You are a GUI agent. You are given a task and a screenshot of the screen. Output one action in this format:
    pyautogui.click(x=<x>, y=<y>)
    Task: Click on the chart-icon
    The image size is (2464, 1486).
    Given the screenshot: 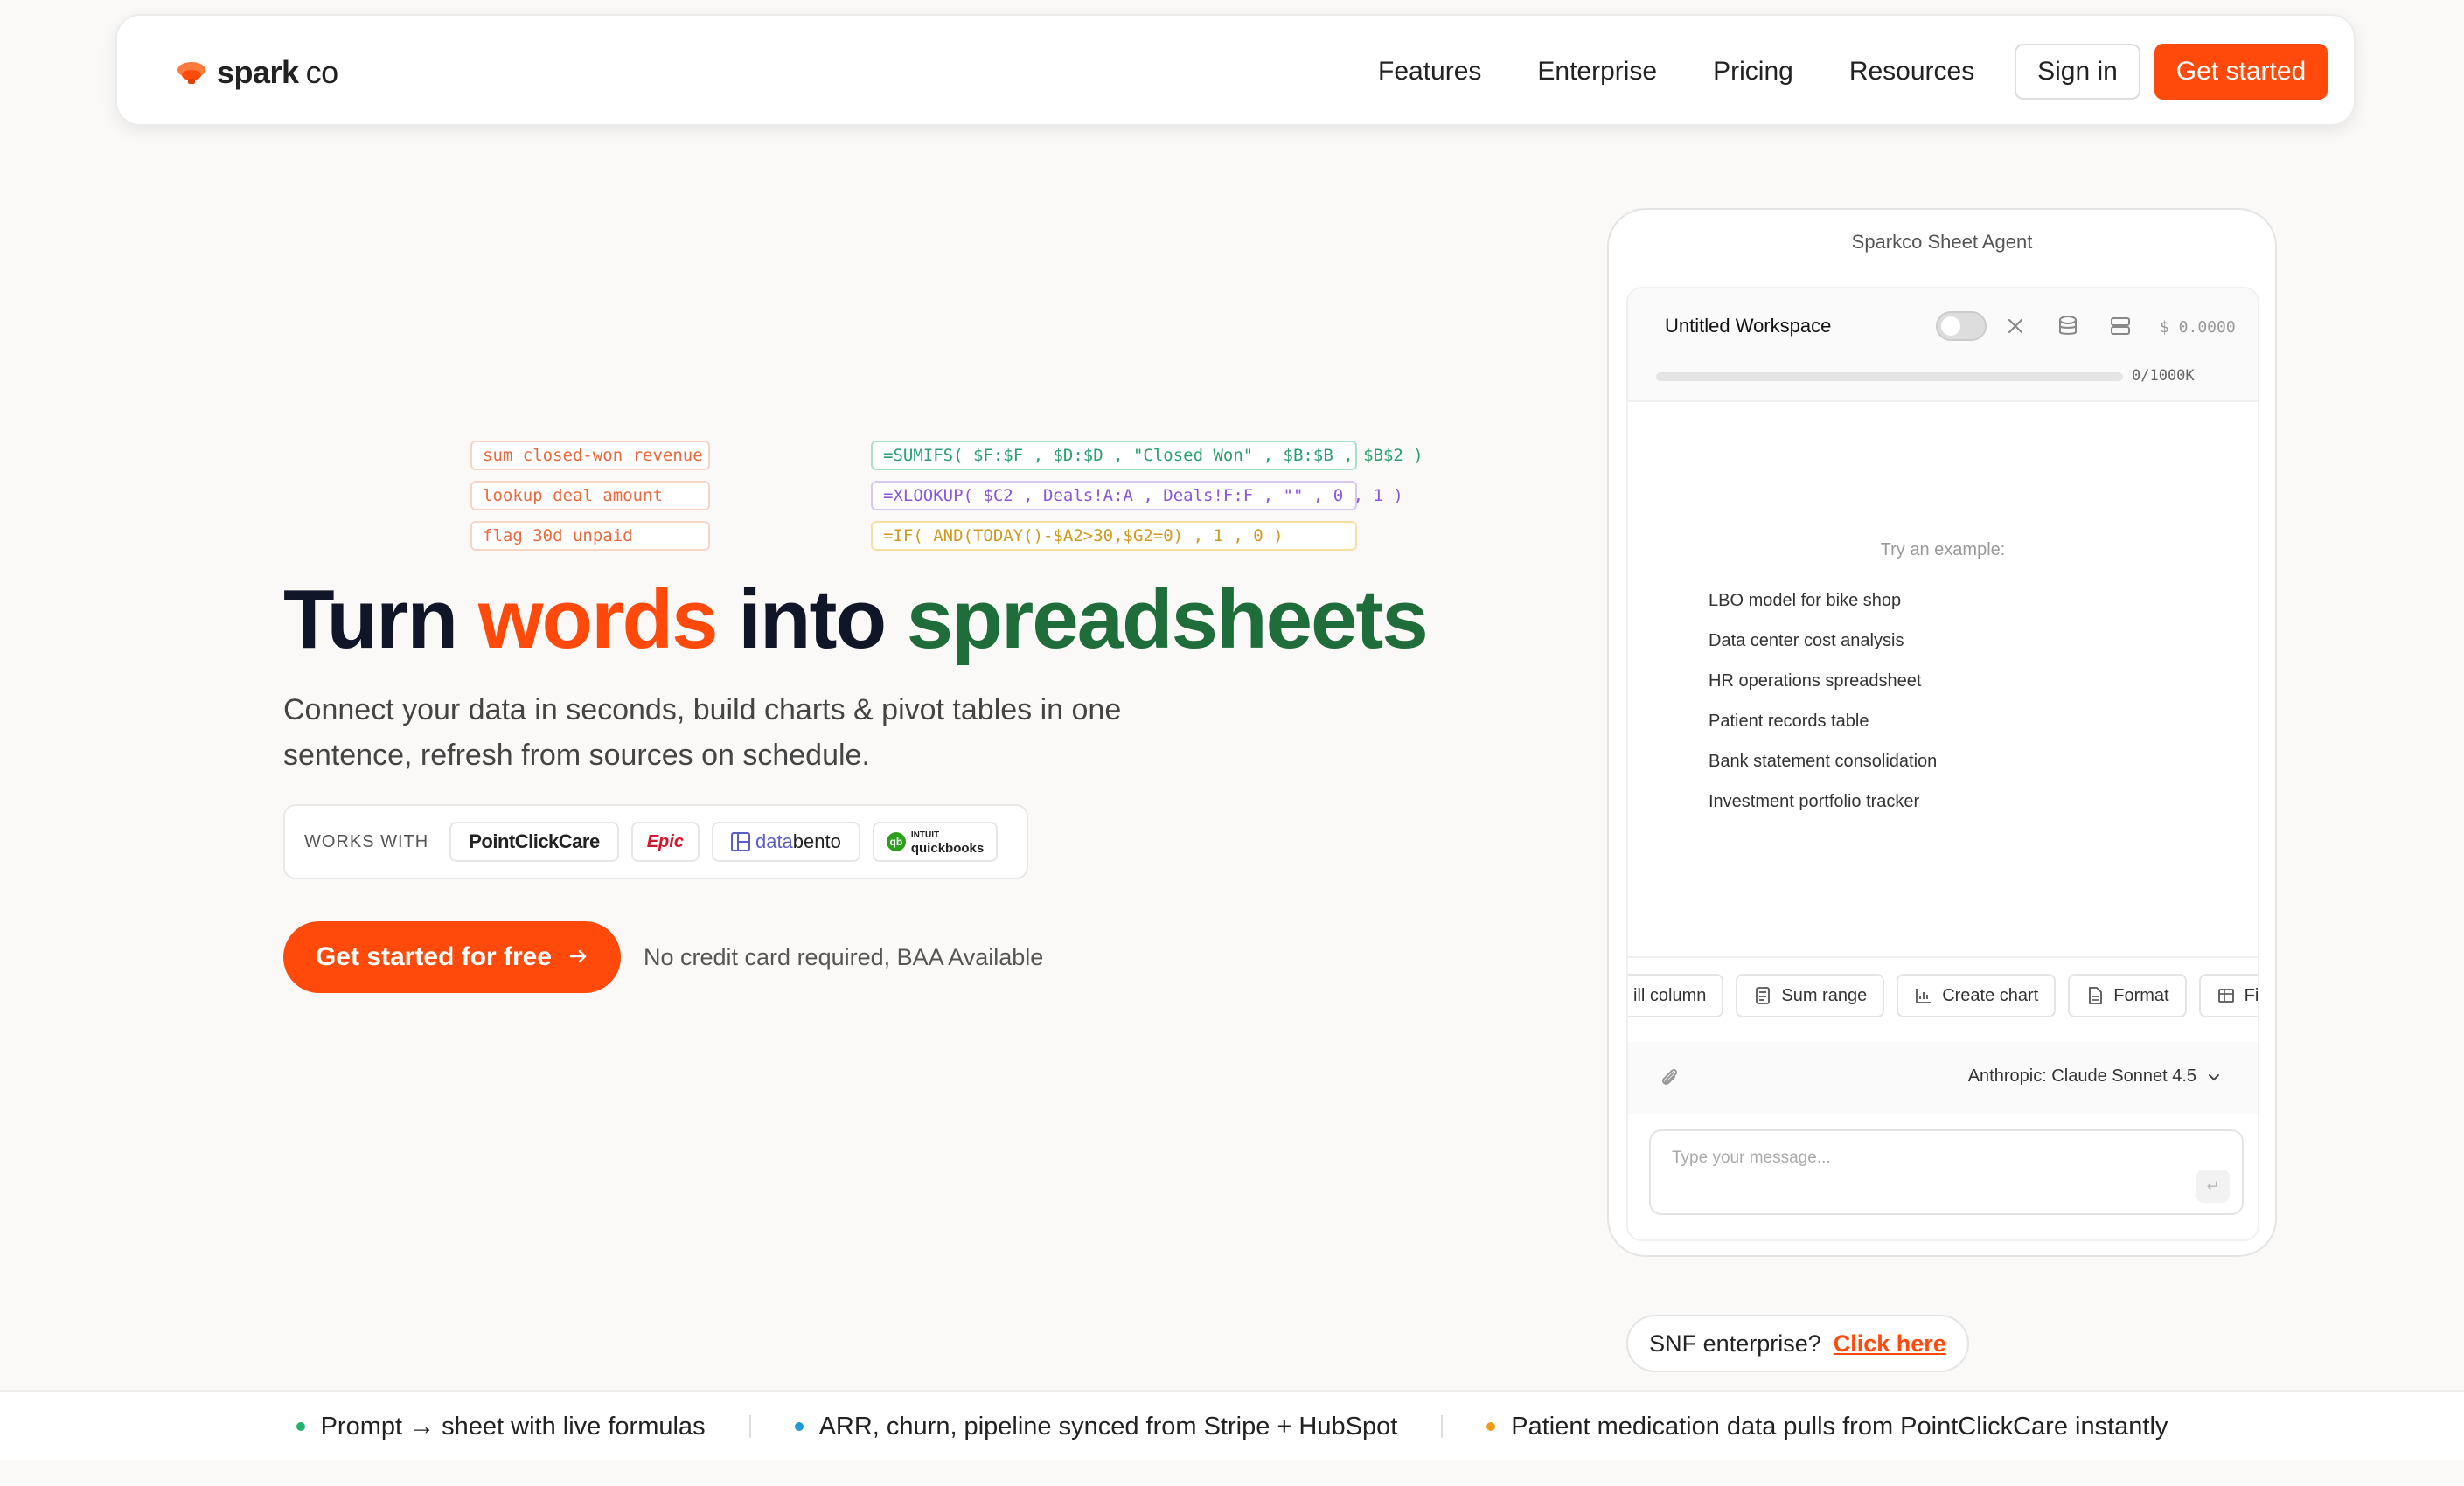 What is the action you would take?
    pyautogui.click(x=1924, y=996)
    